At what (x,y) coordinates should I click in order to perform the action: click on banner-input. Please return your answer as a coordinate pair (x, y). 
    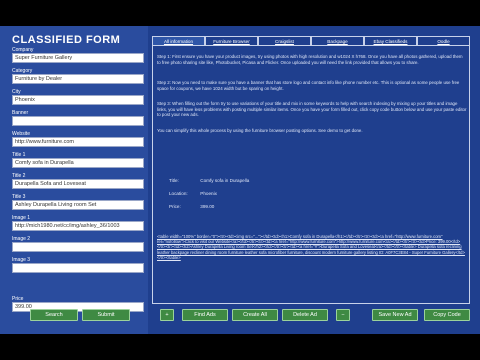
    Looking at the image, I should click on (78, 121).